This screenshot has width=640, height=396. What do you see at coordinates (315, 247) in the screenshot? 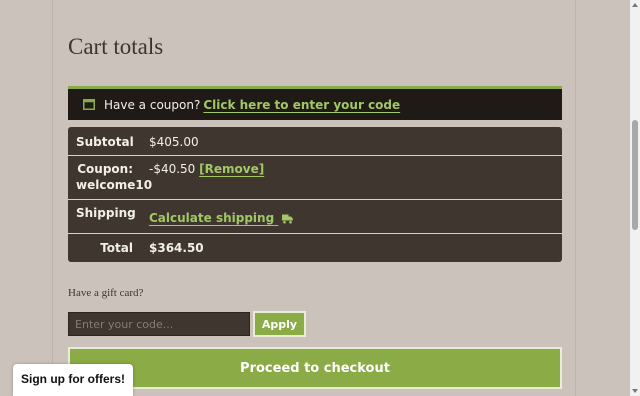
I see `total-row: Total $364.50` at bounding box center [315, 247].